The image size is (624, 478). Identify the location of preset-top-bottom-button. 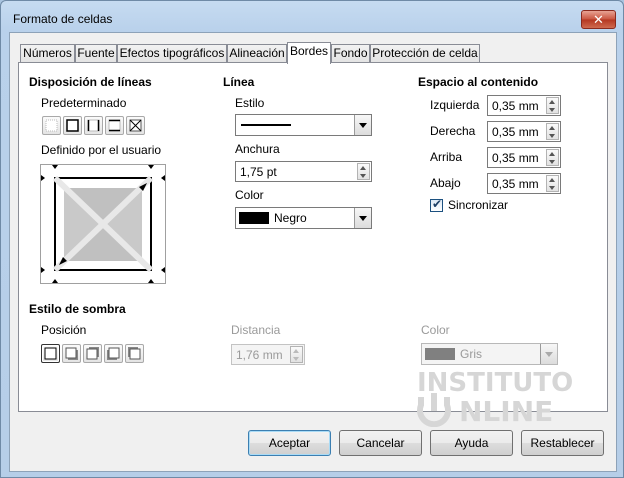
(114, 125).